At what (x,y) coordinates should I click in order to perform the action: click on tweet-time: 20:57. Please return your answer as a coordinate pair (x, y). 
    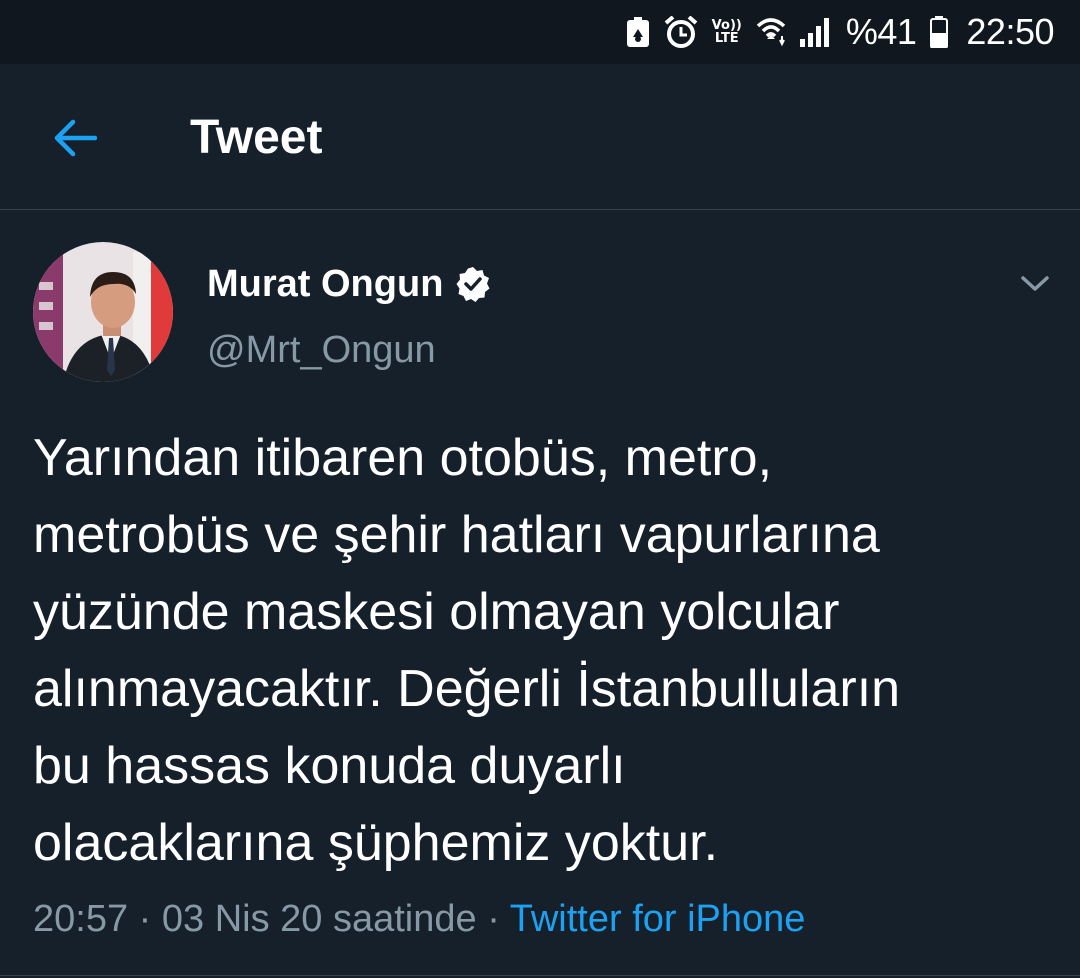
    Looking at the image, I should click on (81, 919).